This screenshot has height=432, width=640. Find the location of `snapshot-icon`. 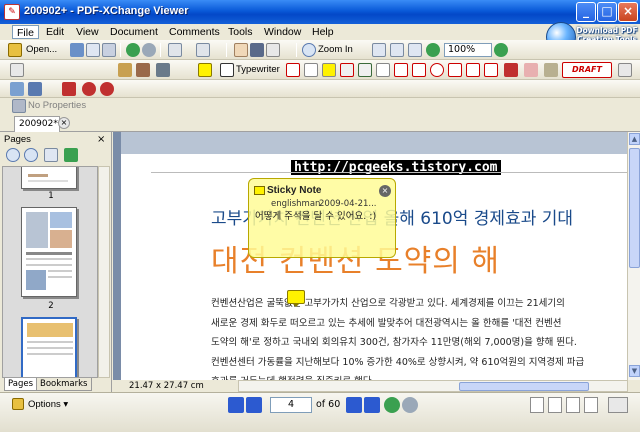

snapshot-icon is located at coordinates (257, 50).